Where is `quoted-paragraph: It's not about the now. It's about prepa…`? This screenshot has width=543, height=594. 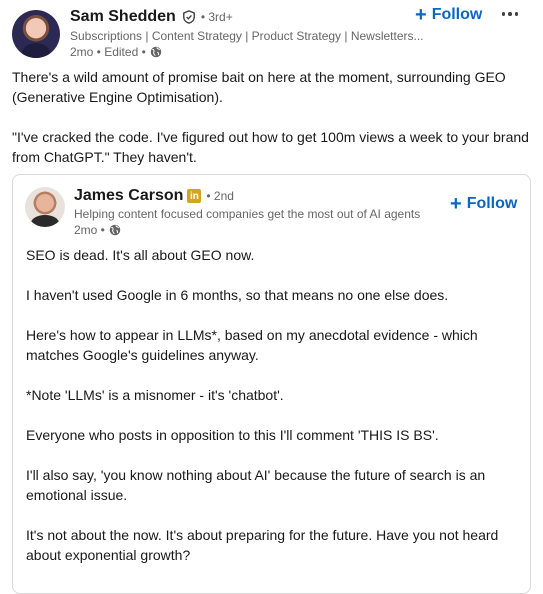
quoted-paragraph: It's not about the now. It's about prepa… is located at coordinates (262, 545).